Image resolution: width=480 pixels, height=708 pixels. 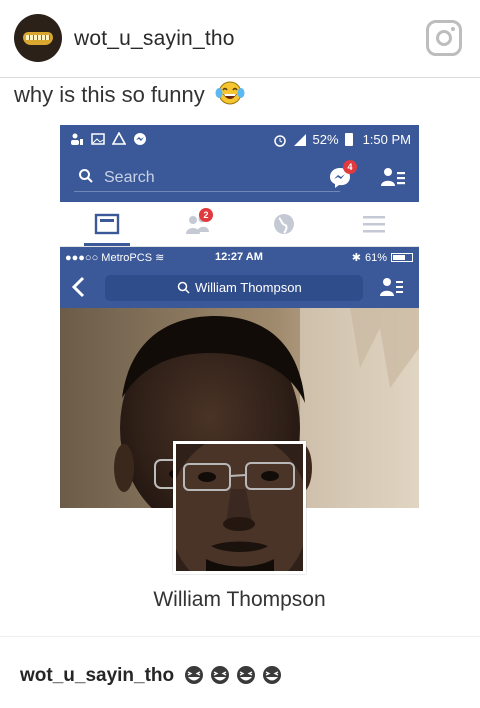 What do you see at coordinates (284, 224) in the screenshot?
I see `notifications-globe-tab` at bounding box center [284, 224].